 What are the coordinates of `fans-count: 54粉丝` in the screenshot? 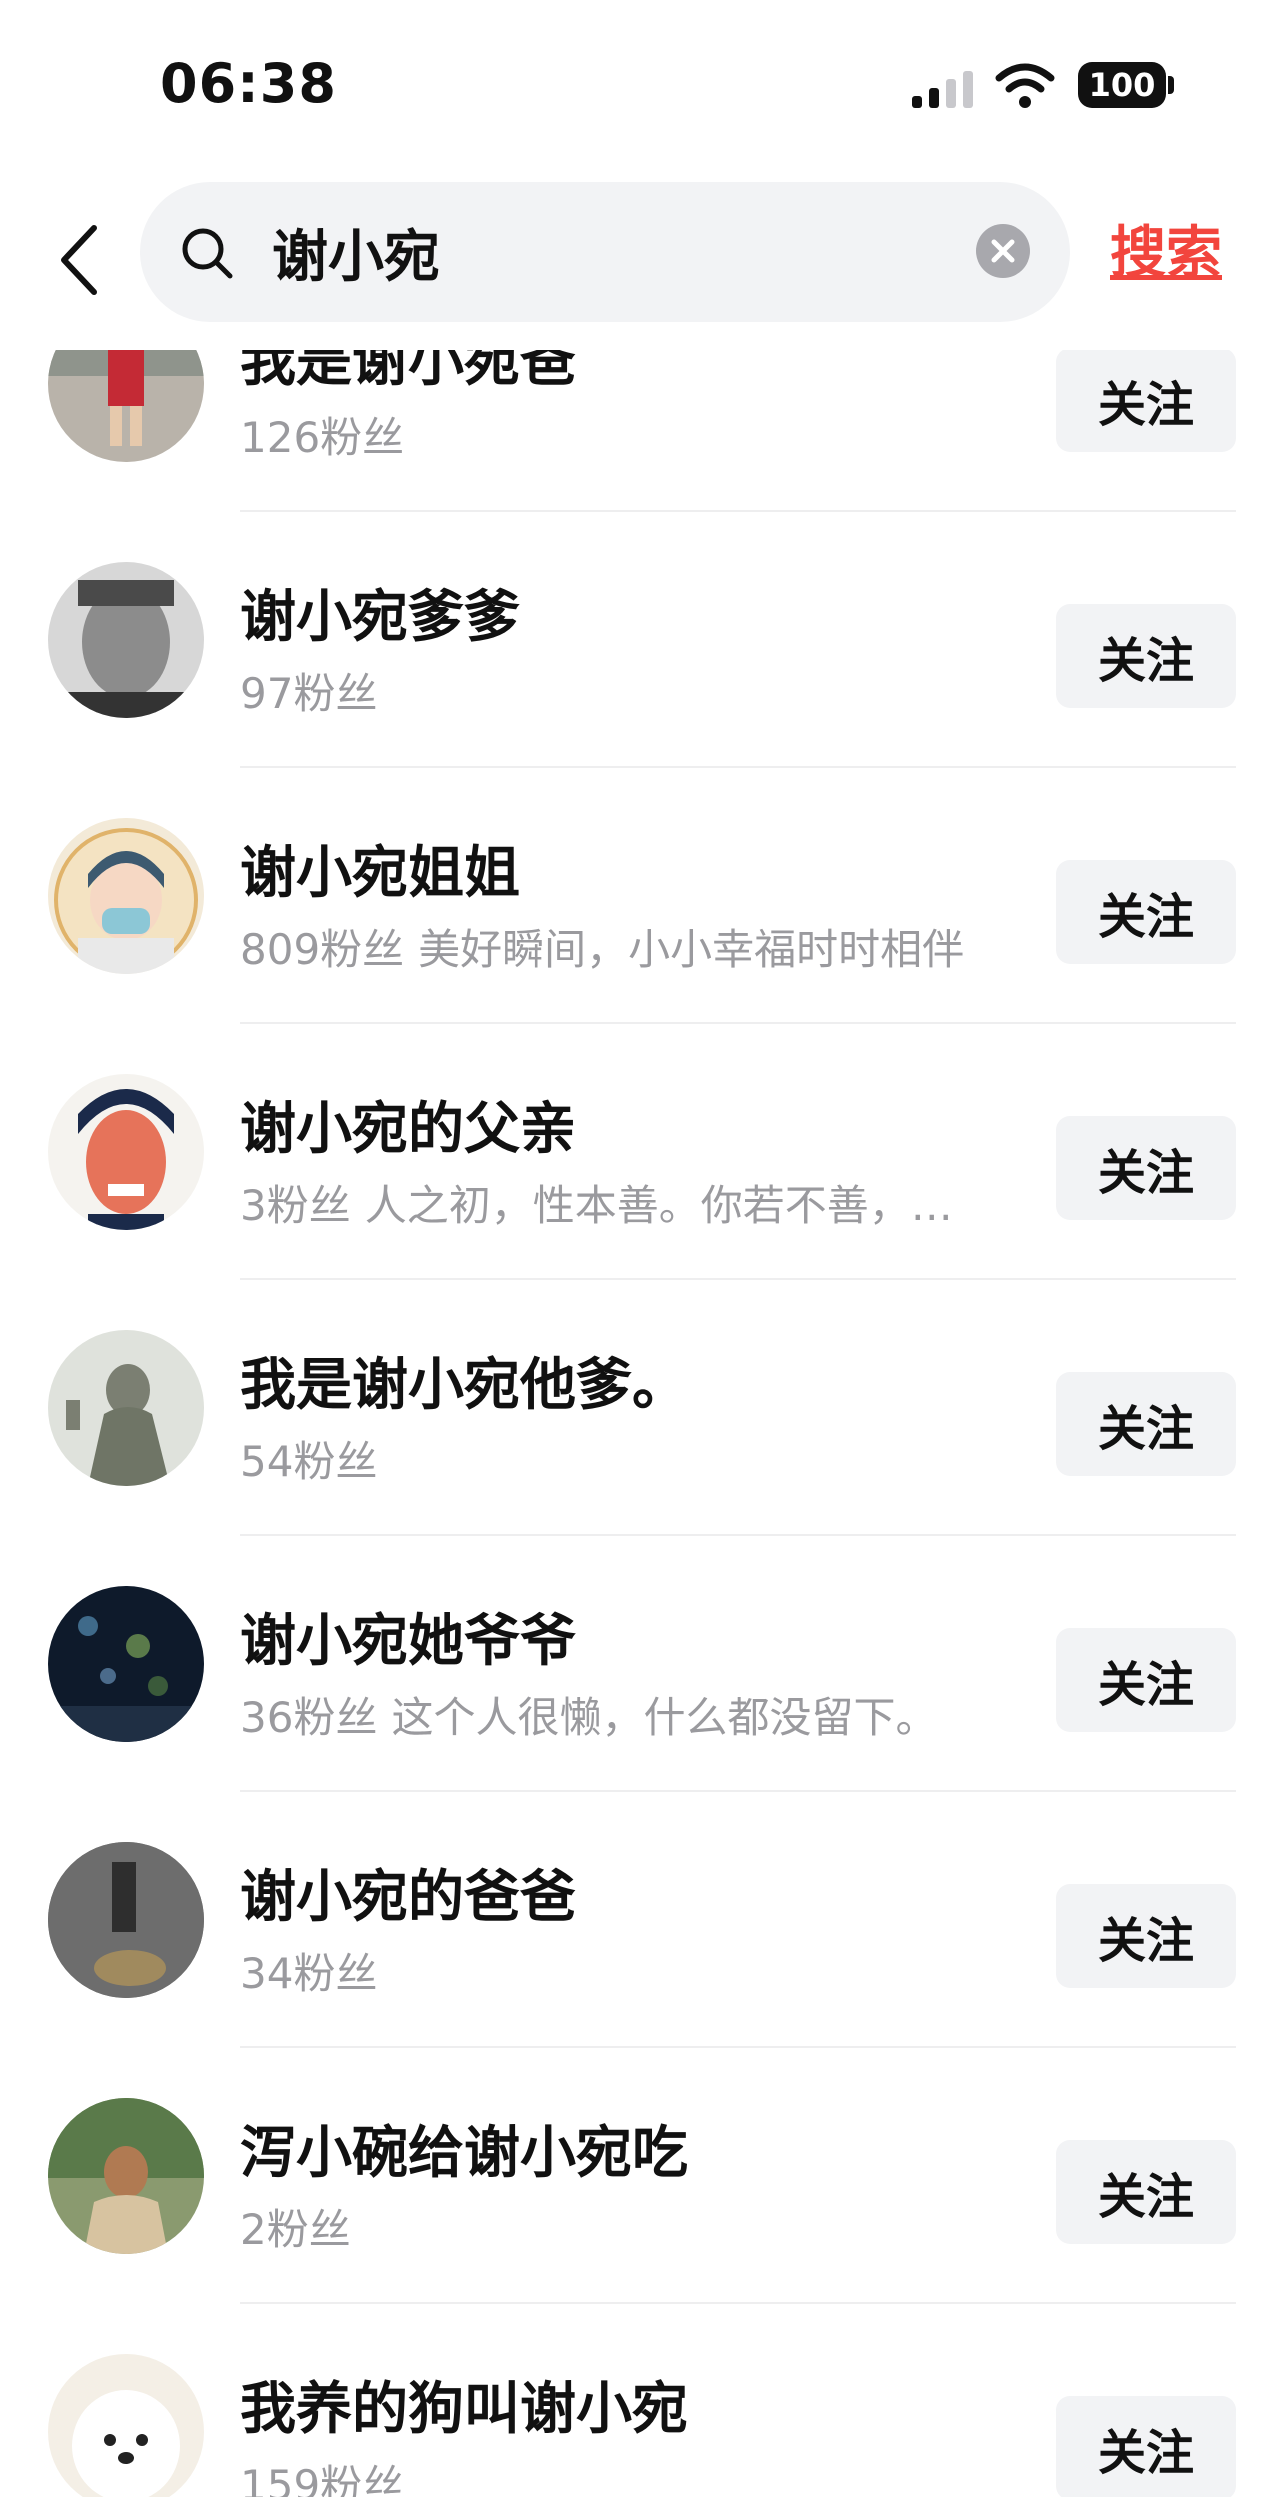 It's located at (309, 1461).